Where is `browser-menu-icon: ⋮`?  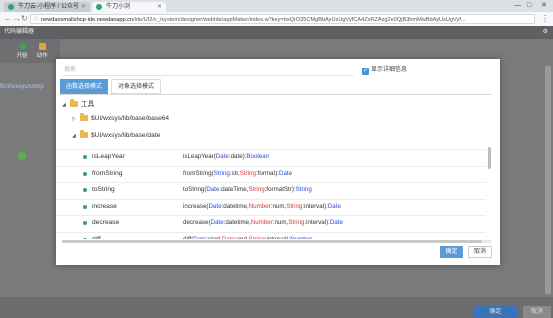 browser-menu-icon: ⋮ is located at coordinates (545, 19).